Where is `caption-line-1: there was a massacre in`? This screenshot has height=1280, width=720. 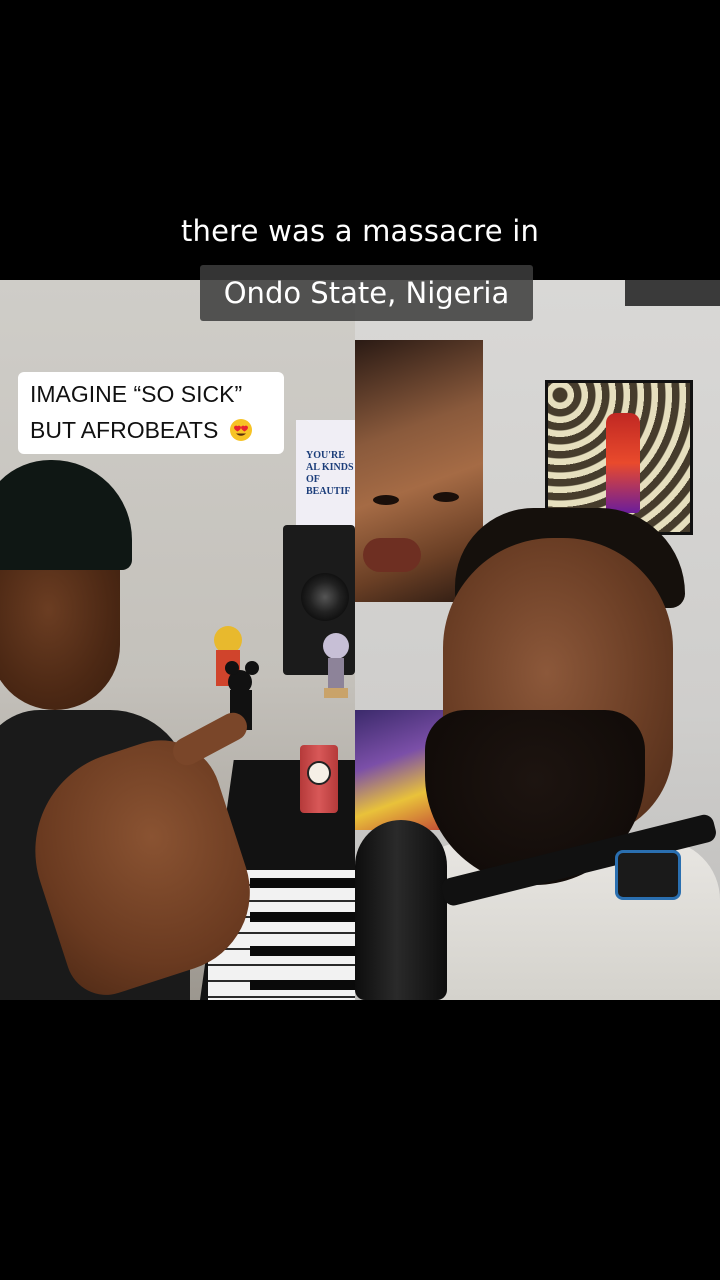 caption-line-1: there was a massacre in is located at coordinates (360, 231).